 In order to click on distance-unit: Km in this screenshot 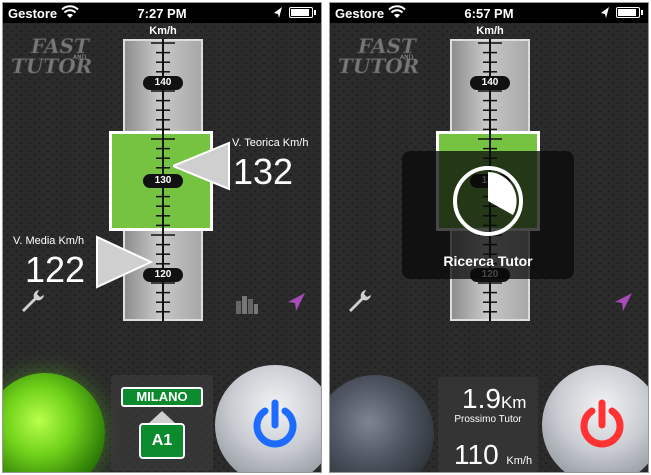, I will do `click(513, 402)`.